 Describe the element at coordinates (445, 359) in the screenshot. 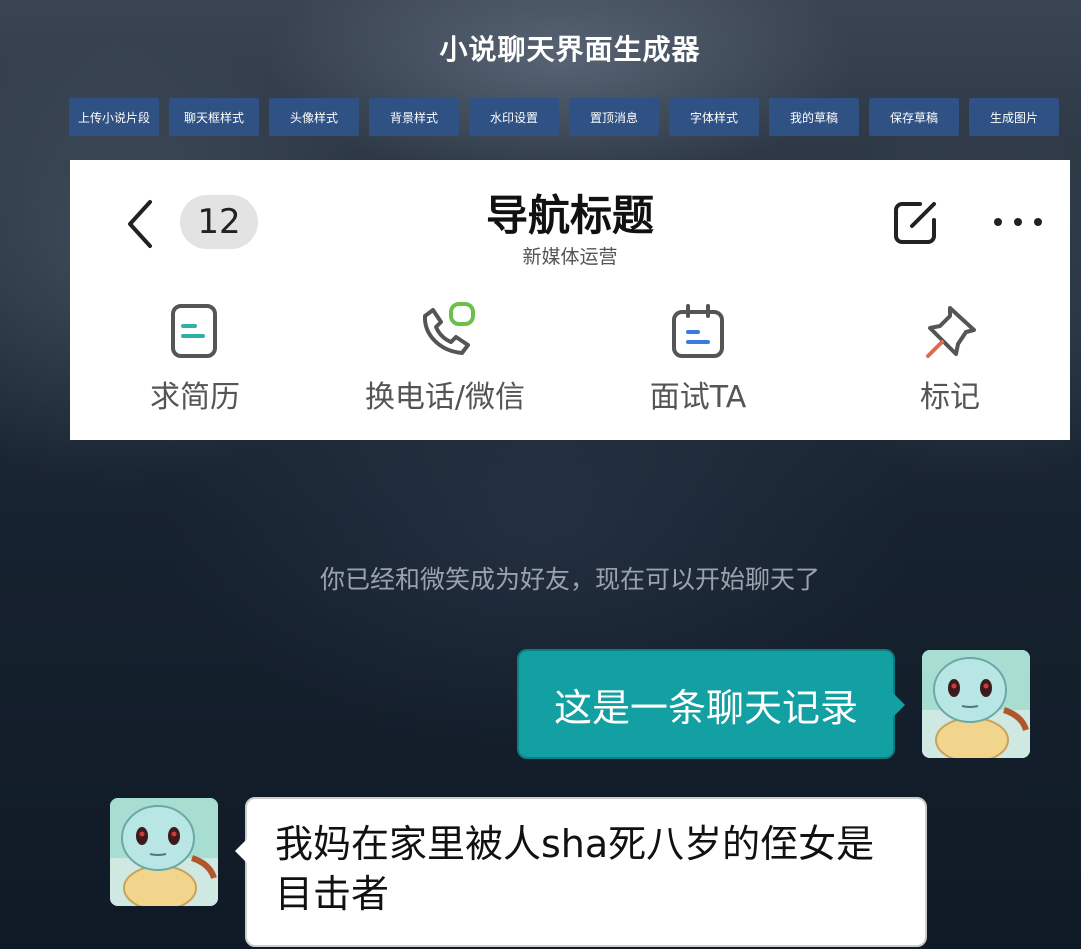

I see `action-exchange-phone: 换电话/微信` at that location.